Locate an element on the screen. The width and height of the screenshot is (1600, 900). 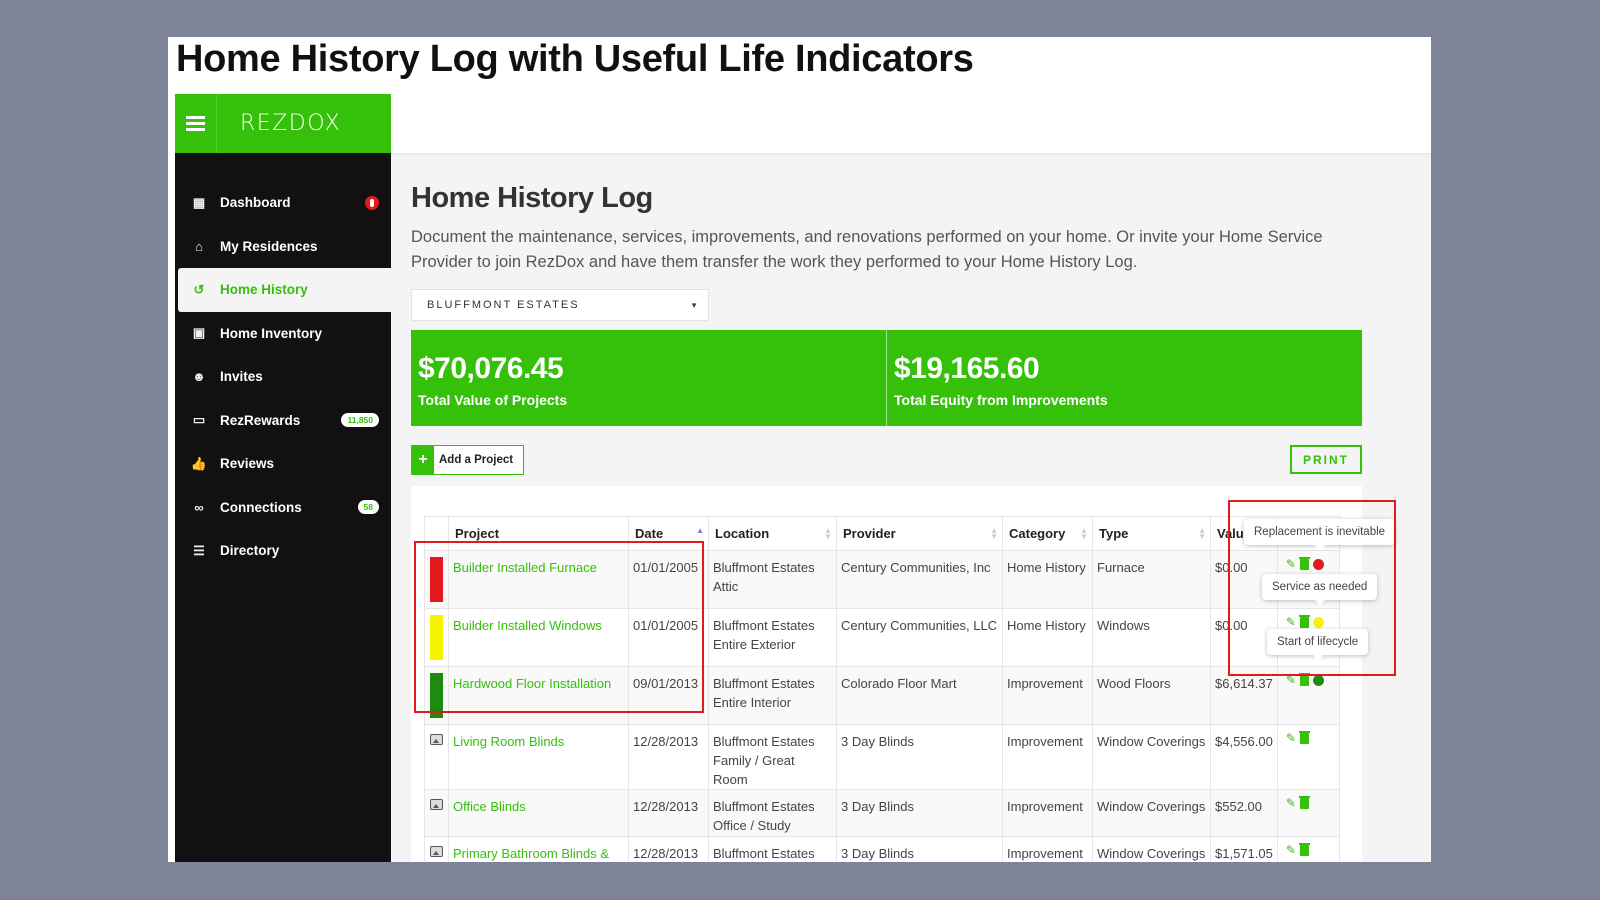
count-badge: 58 is located at coordinates (368, 507).